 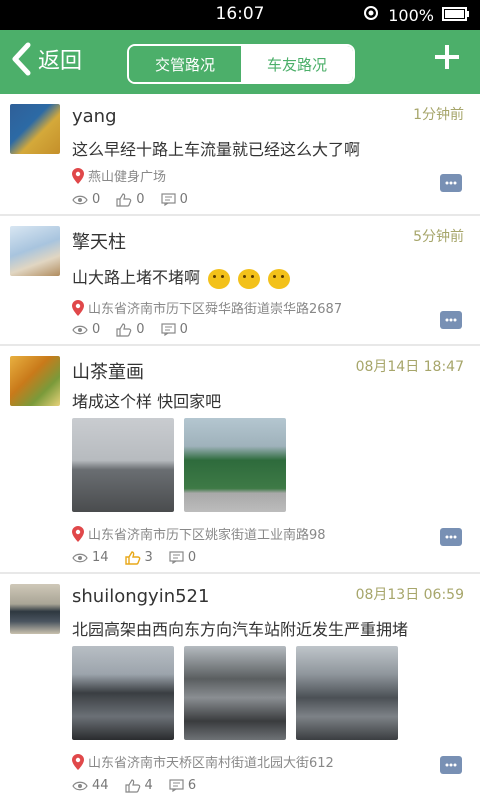 I want to click on post-content: 堵成这个样 快回家吧, so click(x=147, y=401).